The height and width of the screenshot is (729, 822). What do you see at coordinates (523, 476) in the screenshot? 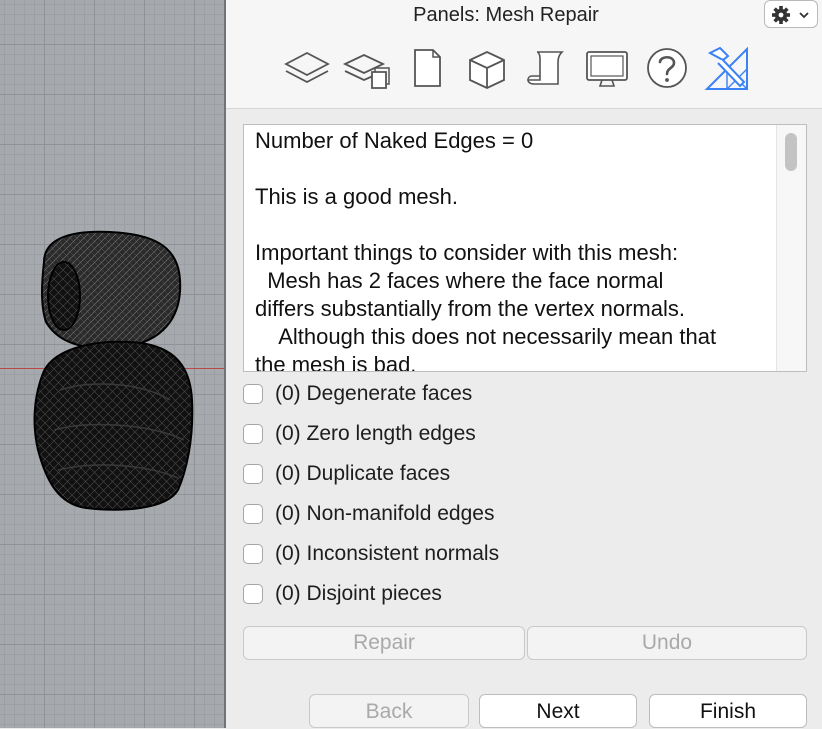
I see `check-duplicate-faces: (0) Duplicate faces` at bounding box center [523, 476].